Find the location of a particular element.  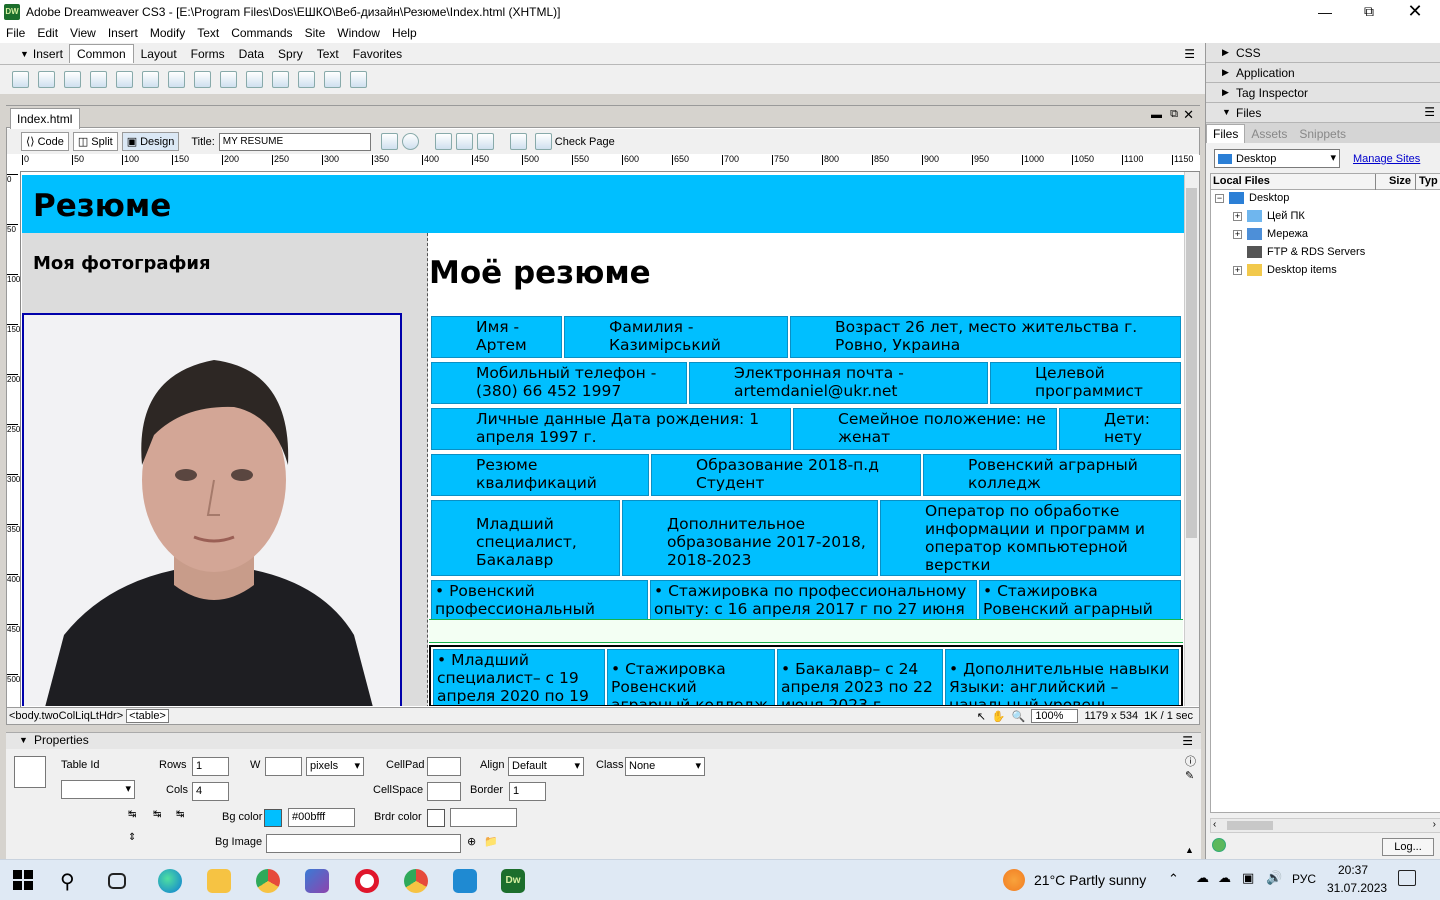

doc-minimize-icon: ▬ is located at coordinates (1156, 115).